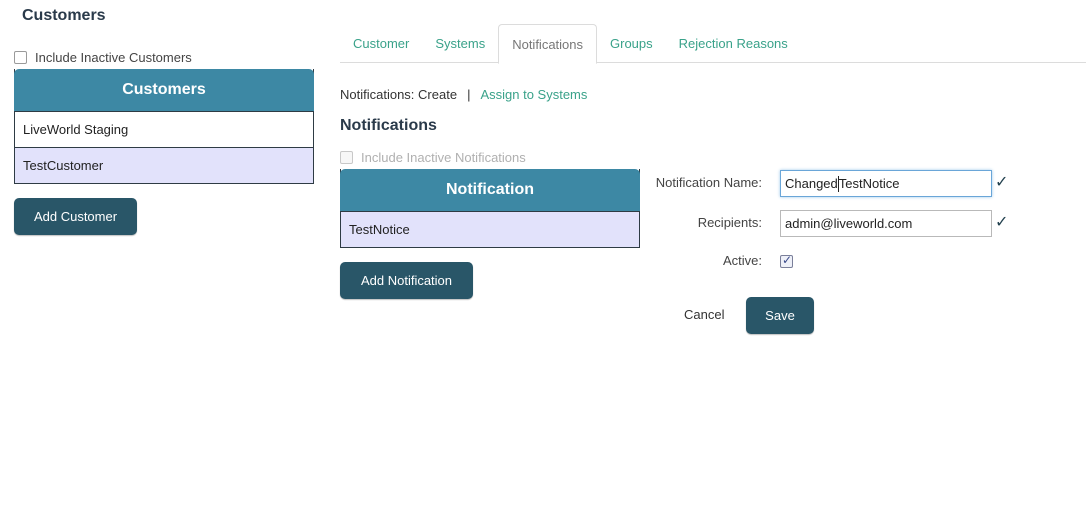 The image size is (1086, 520). What do you see at coordinates (786, 260) in the screenshot?
I see `active-checkbox` at bounding box center [786, 260].